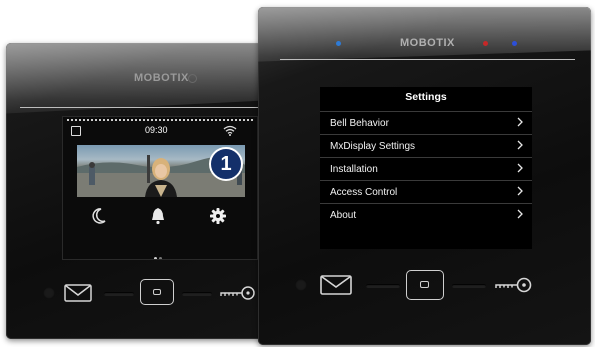 Image resolution: width=595 pixels, height=347 pixels. What do you see at coordinates (218, 218) in the screenshot?
I see `gear-icon` at bounding box center [218, 218].